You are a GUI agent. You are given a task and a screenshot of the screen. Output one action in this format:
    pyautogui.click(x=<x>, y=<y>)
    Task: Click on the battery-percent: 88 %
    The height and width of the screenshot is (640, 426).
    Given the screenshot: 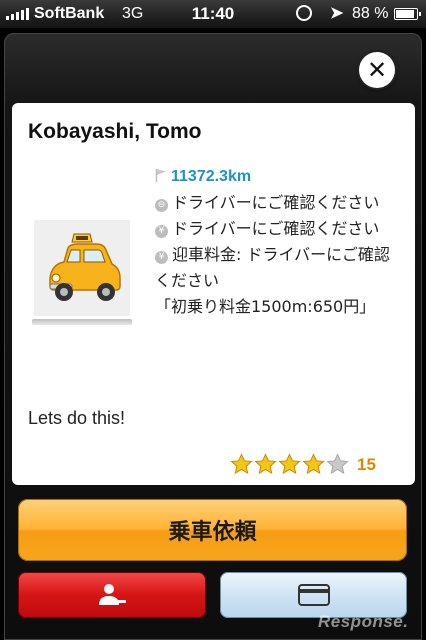 What is the action you would take?
    pyautogui.click(x=370, y=13)
    